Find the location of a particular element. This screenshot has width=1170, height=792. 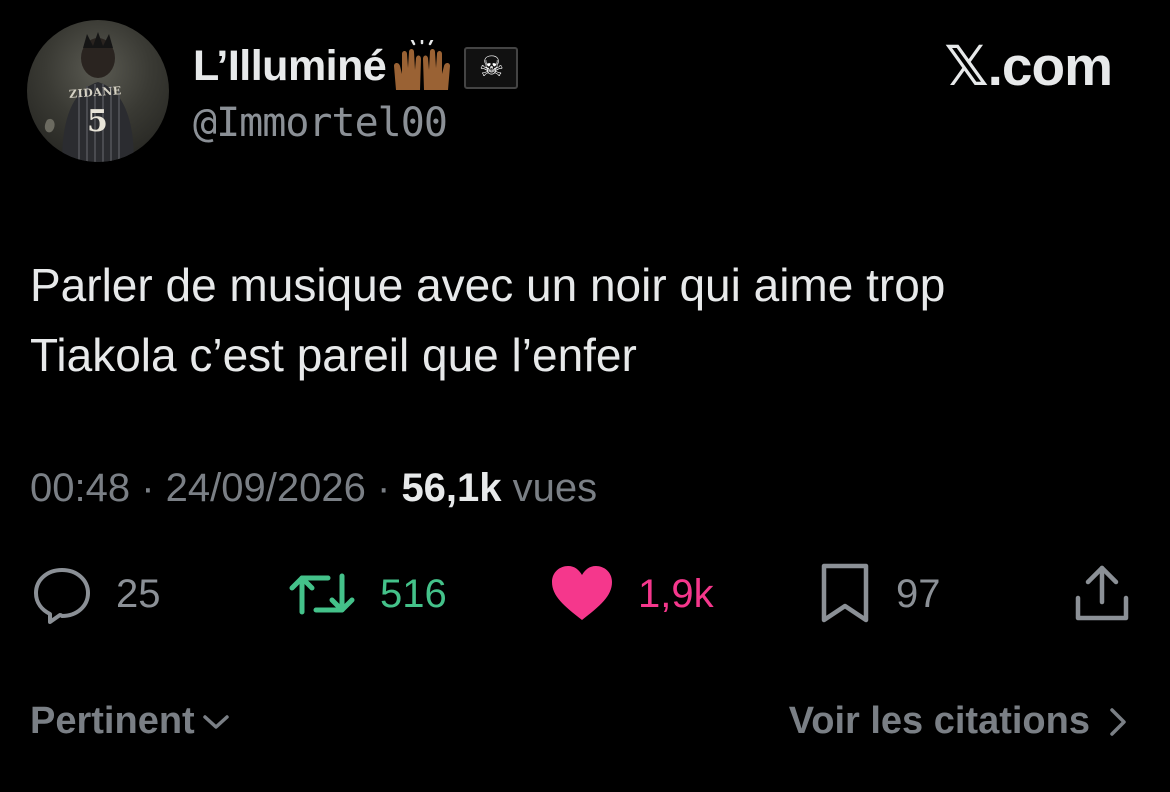

author-handle: @Immortel00 is located at coordinates (320, 123).